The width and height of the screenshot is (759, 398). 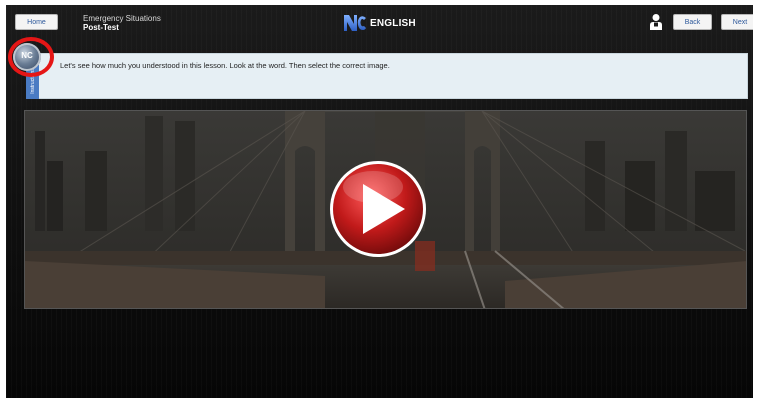 What do you see at coordinates (355, 23) in the screenshot?
I see `nc-logo-icon` at bounding box center [355, 23].